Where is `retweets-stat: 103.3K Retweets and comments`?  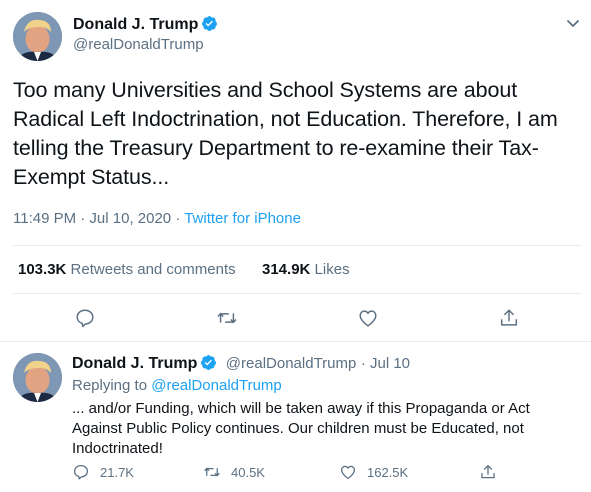
retweets-stat: 103.3K Retweets and comments is located at coordinates (127, 269).